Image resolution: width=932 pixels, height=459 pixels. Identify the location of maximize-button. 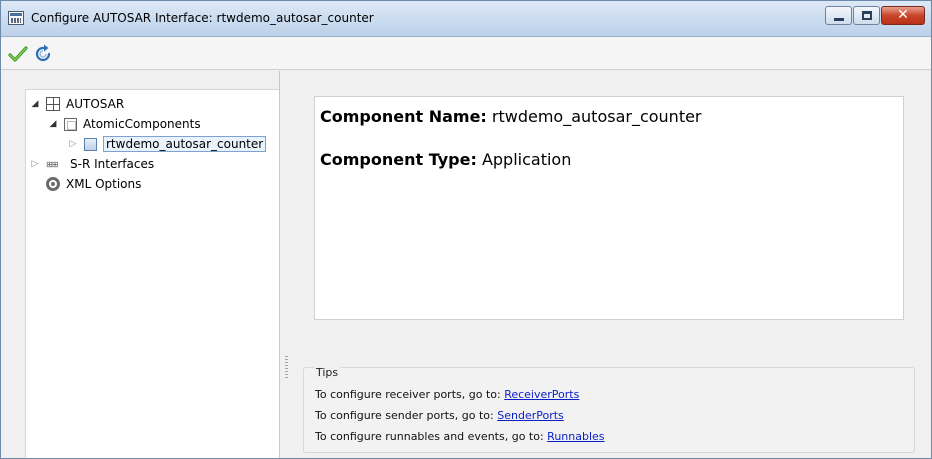
(866, 15).